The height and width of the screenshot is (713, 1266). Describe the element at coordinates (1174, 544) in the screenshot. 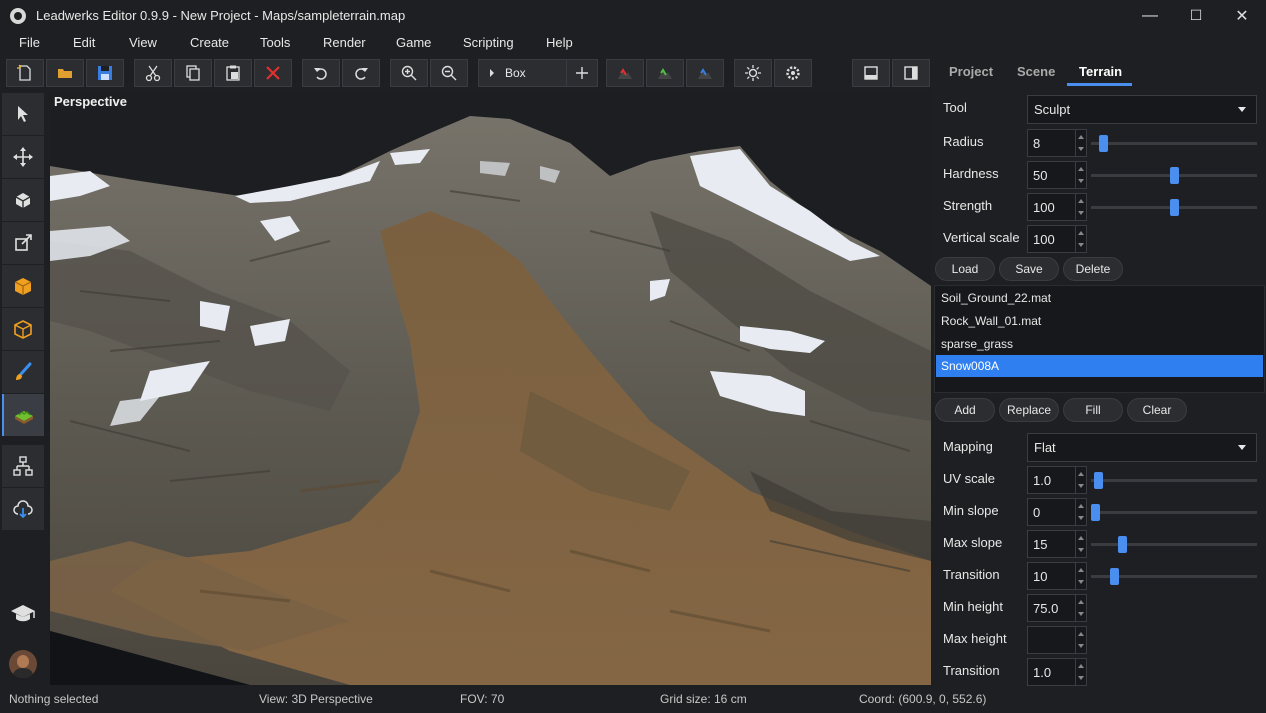

I see `max-slope-slider` at that location.